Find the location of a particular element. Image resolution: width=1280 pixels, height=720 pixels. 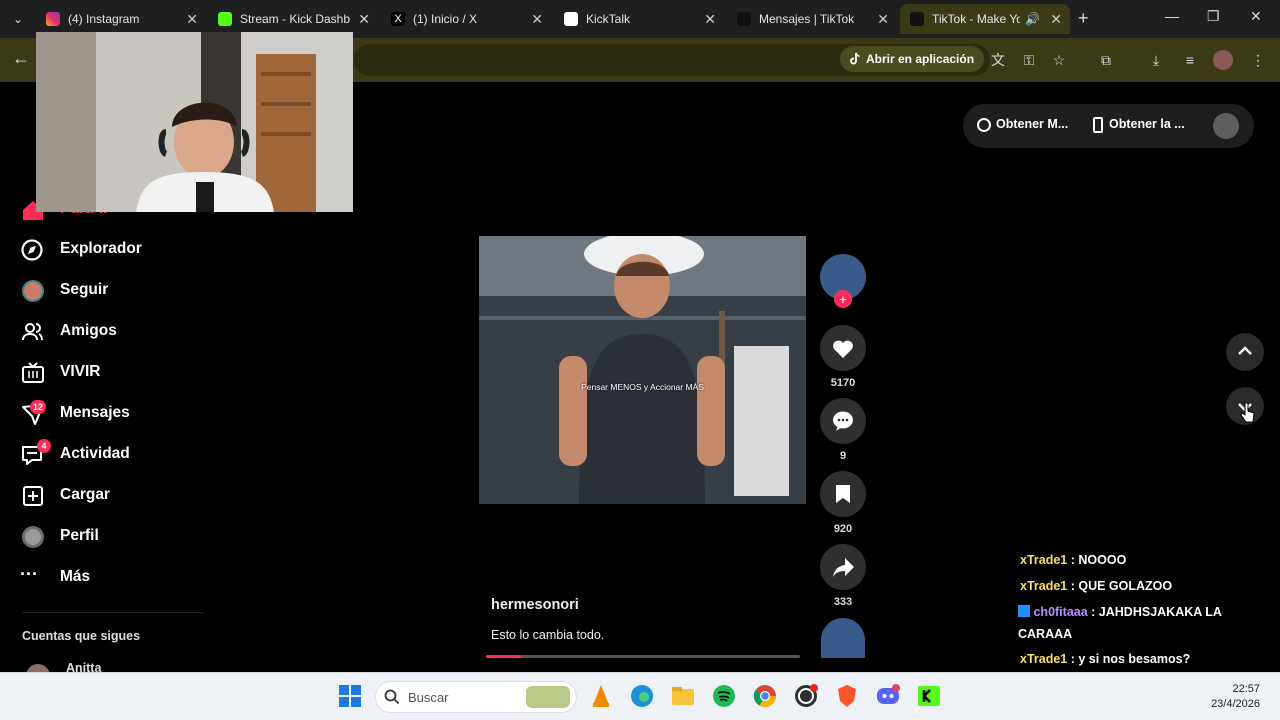

media-control-icon: ≡ is located at coordinates (1190, 60).